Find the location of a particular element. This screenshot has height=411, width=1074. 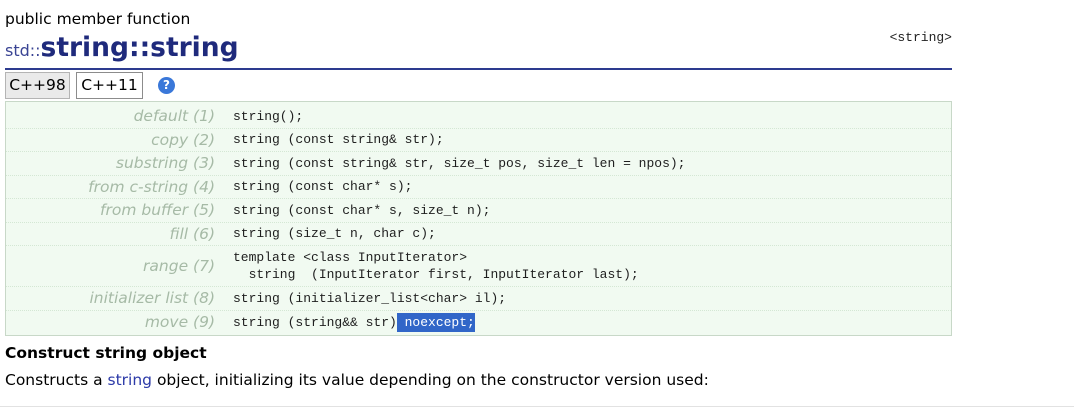

prototype-code: string (initializer_list<char> il); is located at coordinates (369, 298).